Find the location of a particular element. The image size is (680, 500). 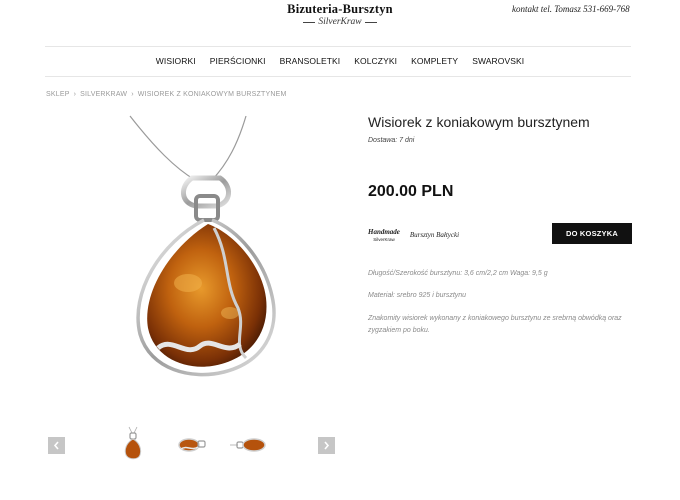

logo-dash-left is located at coordinates (309, 22).